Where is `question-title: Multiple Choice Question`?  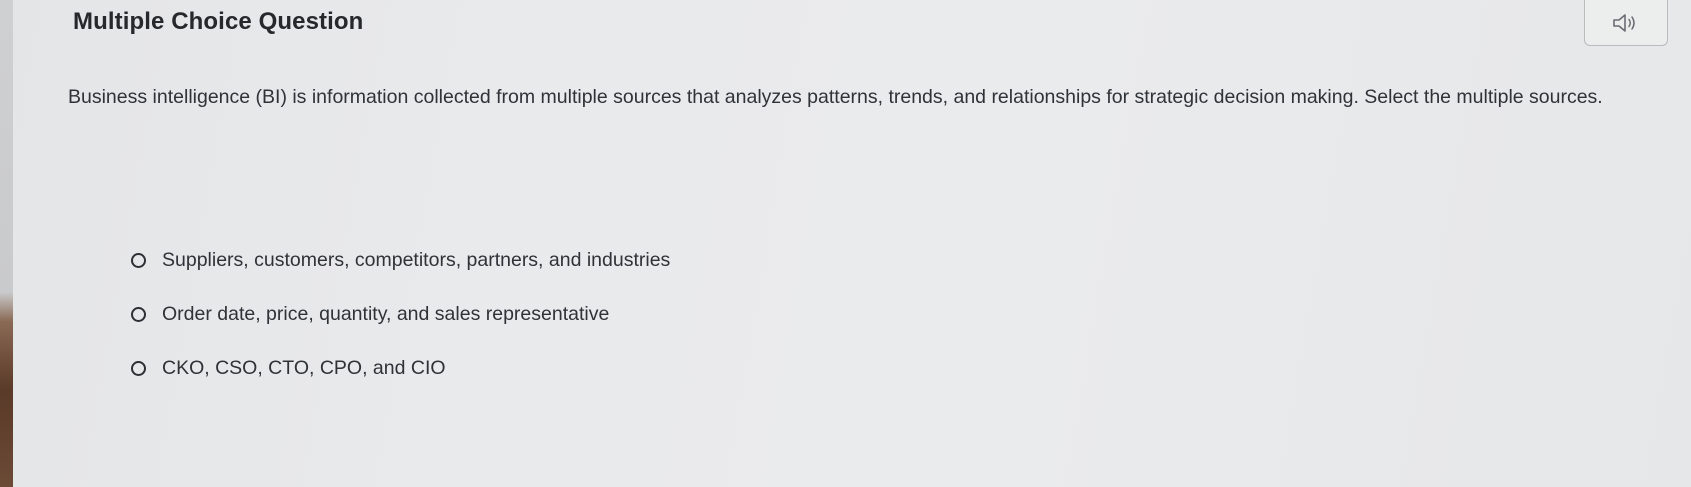 question-title: Multiple Choice Question is located at coordinates (218, 21).